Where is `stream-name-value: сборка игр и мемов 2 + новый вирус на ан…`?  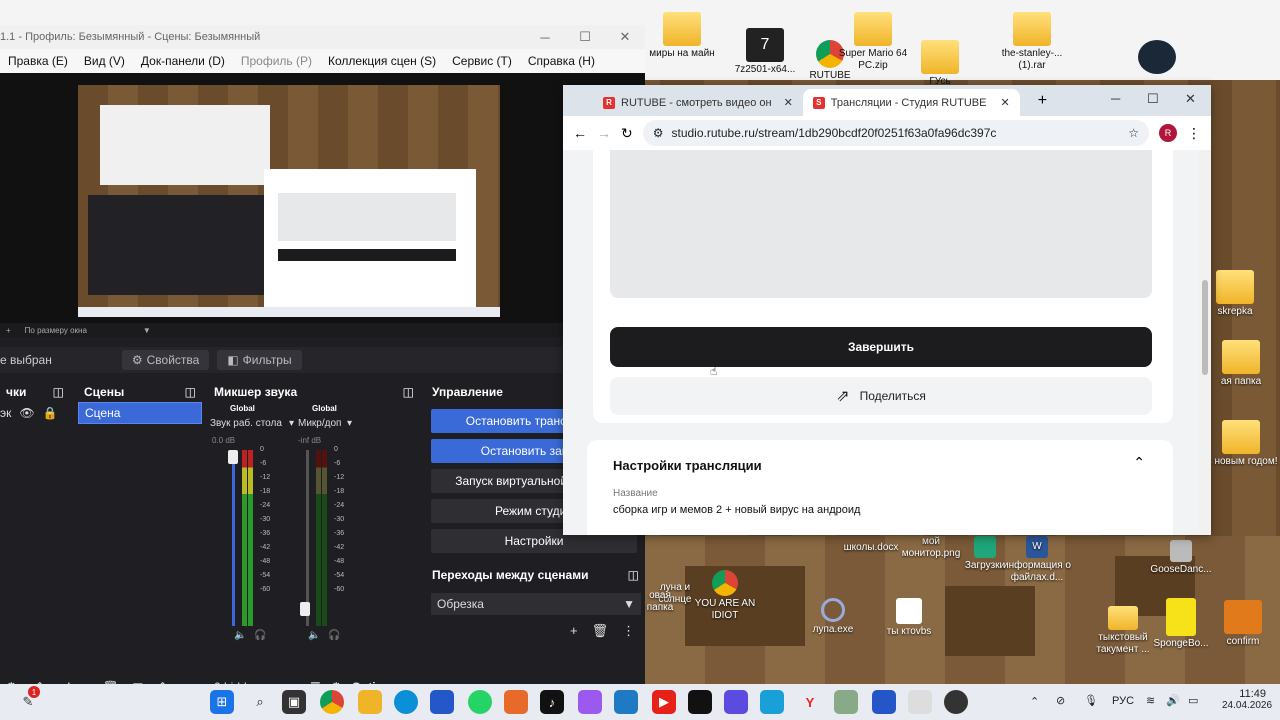
stream-name-value: сборка игр и мемов 2 + новый вирус на ан… is located at coordinates (736, 510).